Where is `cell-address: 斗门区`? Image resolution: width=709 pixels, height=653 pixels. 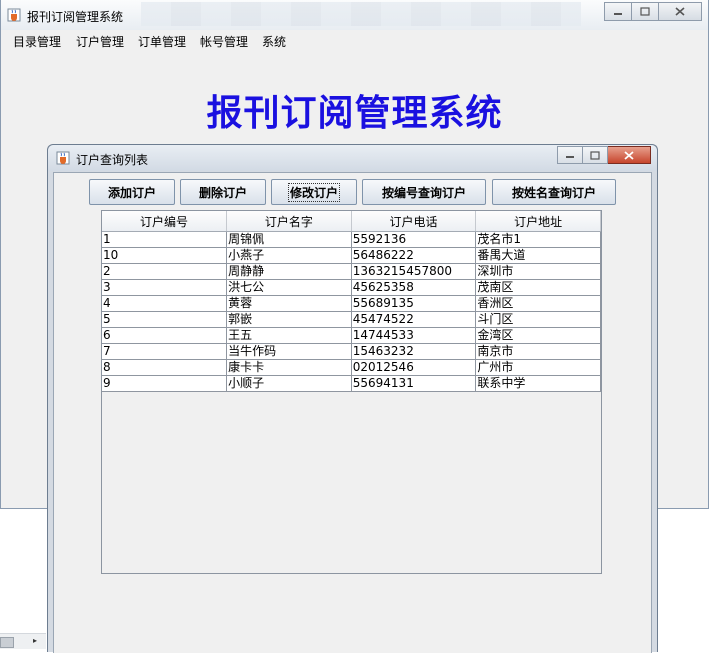
cell-address: 斗门区 is located at coordinates (538, 319).